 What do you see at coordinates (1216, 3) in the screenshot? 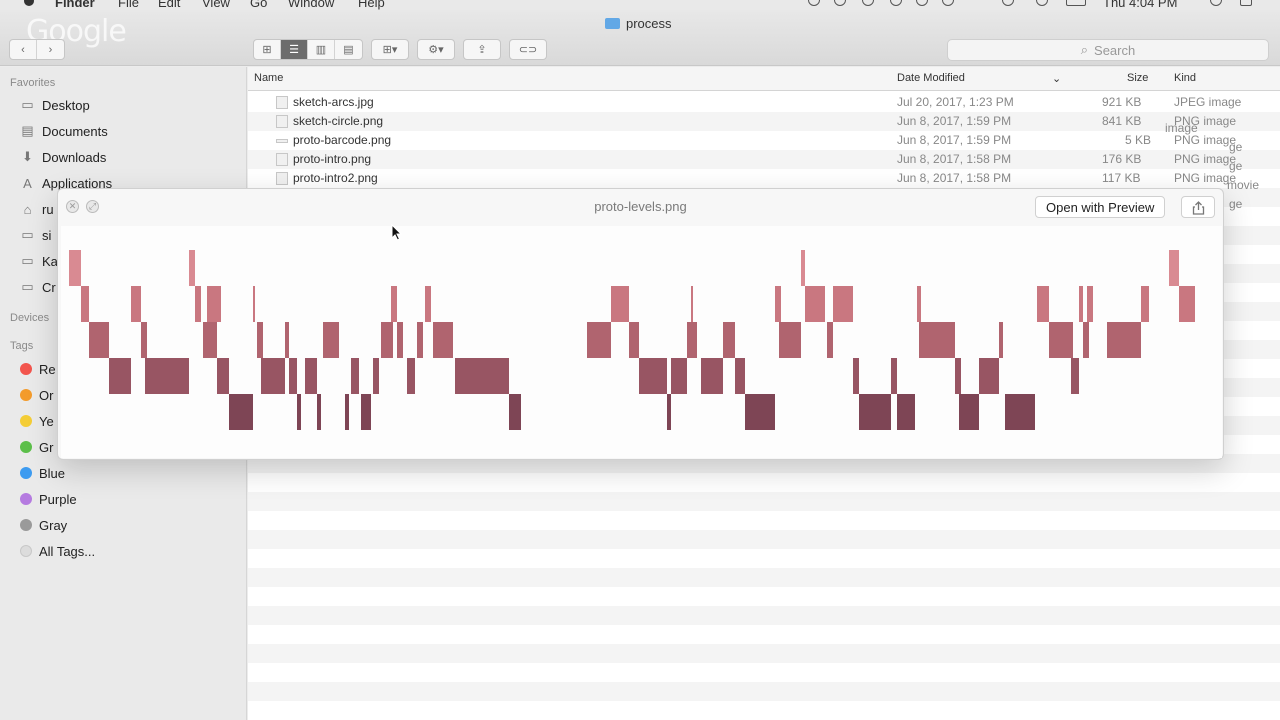
I see `spotlight-icon` at bounding box center [1216, 3].